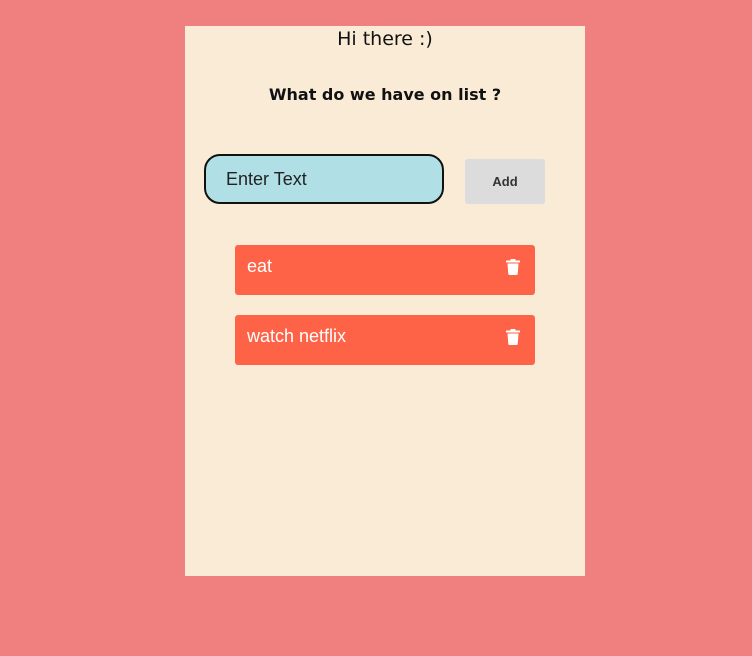  Describe the element at coordinates (324, 179) in the screenshot. I see `todo-text-input` at that location.